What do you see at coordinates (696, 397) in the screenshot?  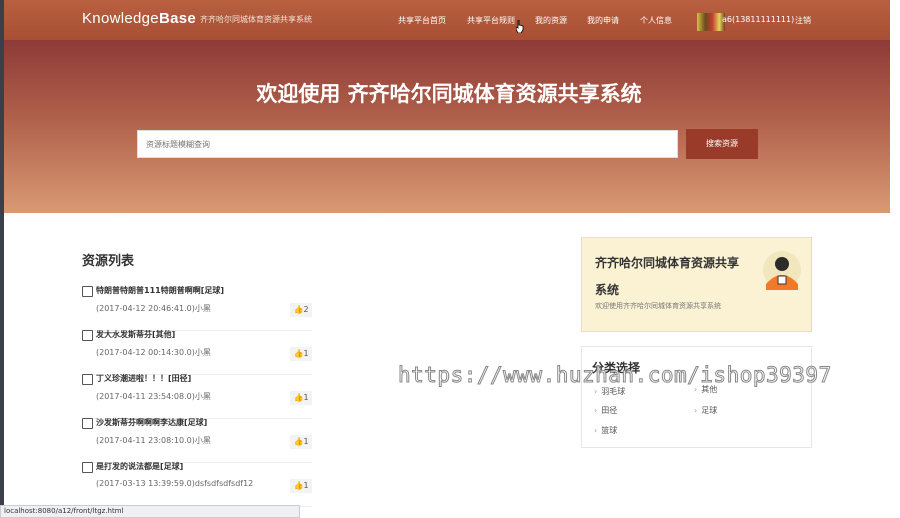 I see `category-panel: 分类选择 › 羽毛球 › 其他 › 田径 › 足球 › 篮球` at bounding box center [696, 397].